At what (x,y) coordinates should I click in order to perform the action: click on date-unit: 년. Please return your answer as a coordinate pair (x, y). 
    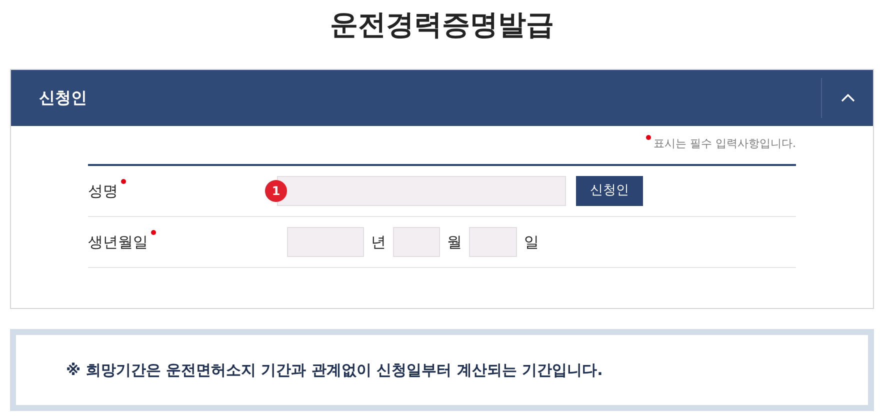
    Looking at the image, I should click on (378, 242).